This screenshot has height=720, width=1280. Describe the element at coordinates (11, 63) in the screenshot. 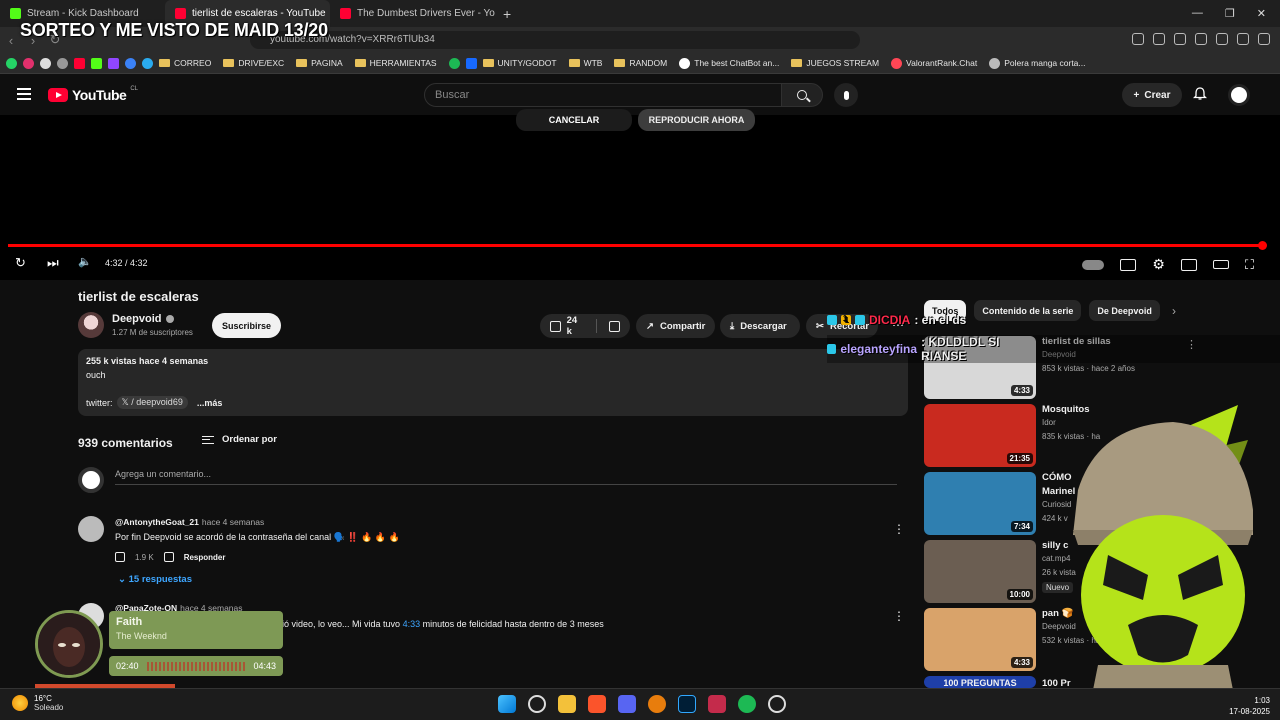

I see `whatsapp-icon` at that location.